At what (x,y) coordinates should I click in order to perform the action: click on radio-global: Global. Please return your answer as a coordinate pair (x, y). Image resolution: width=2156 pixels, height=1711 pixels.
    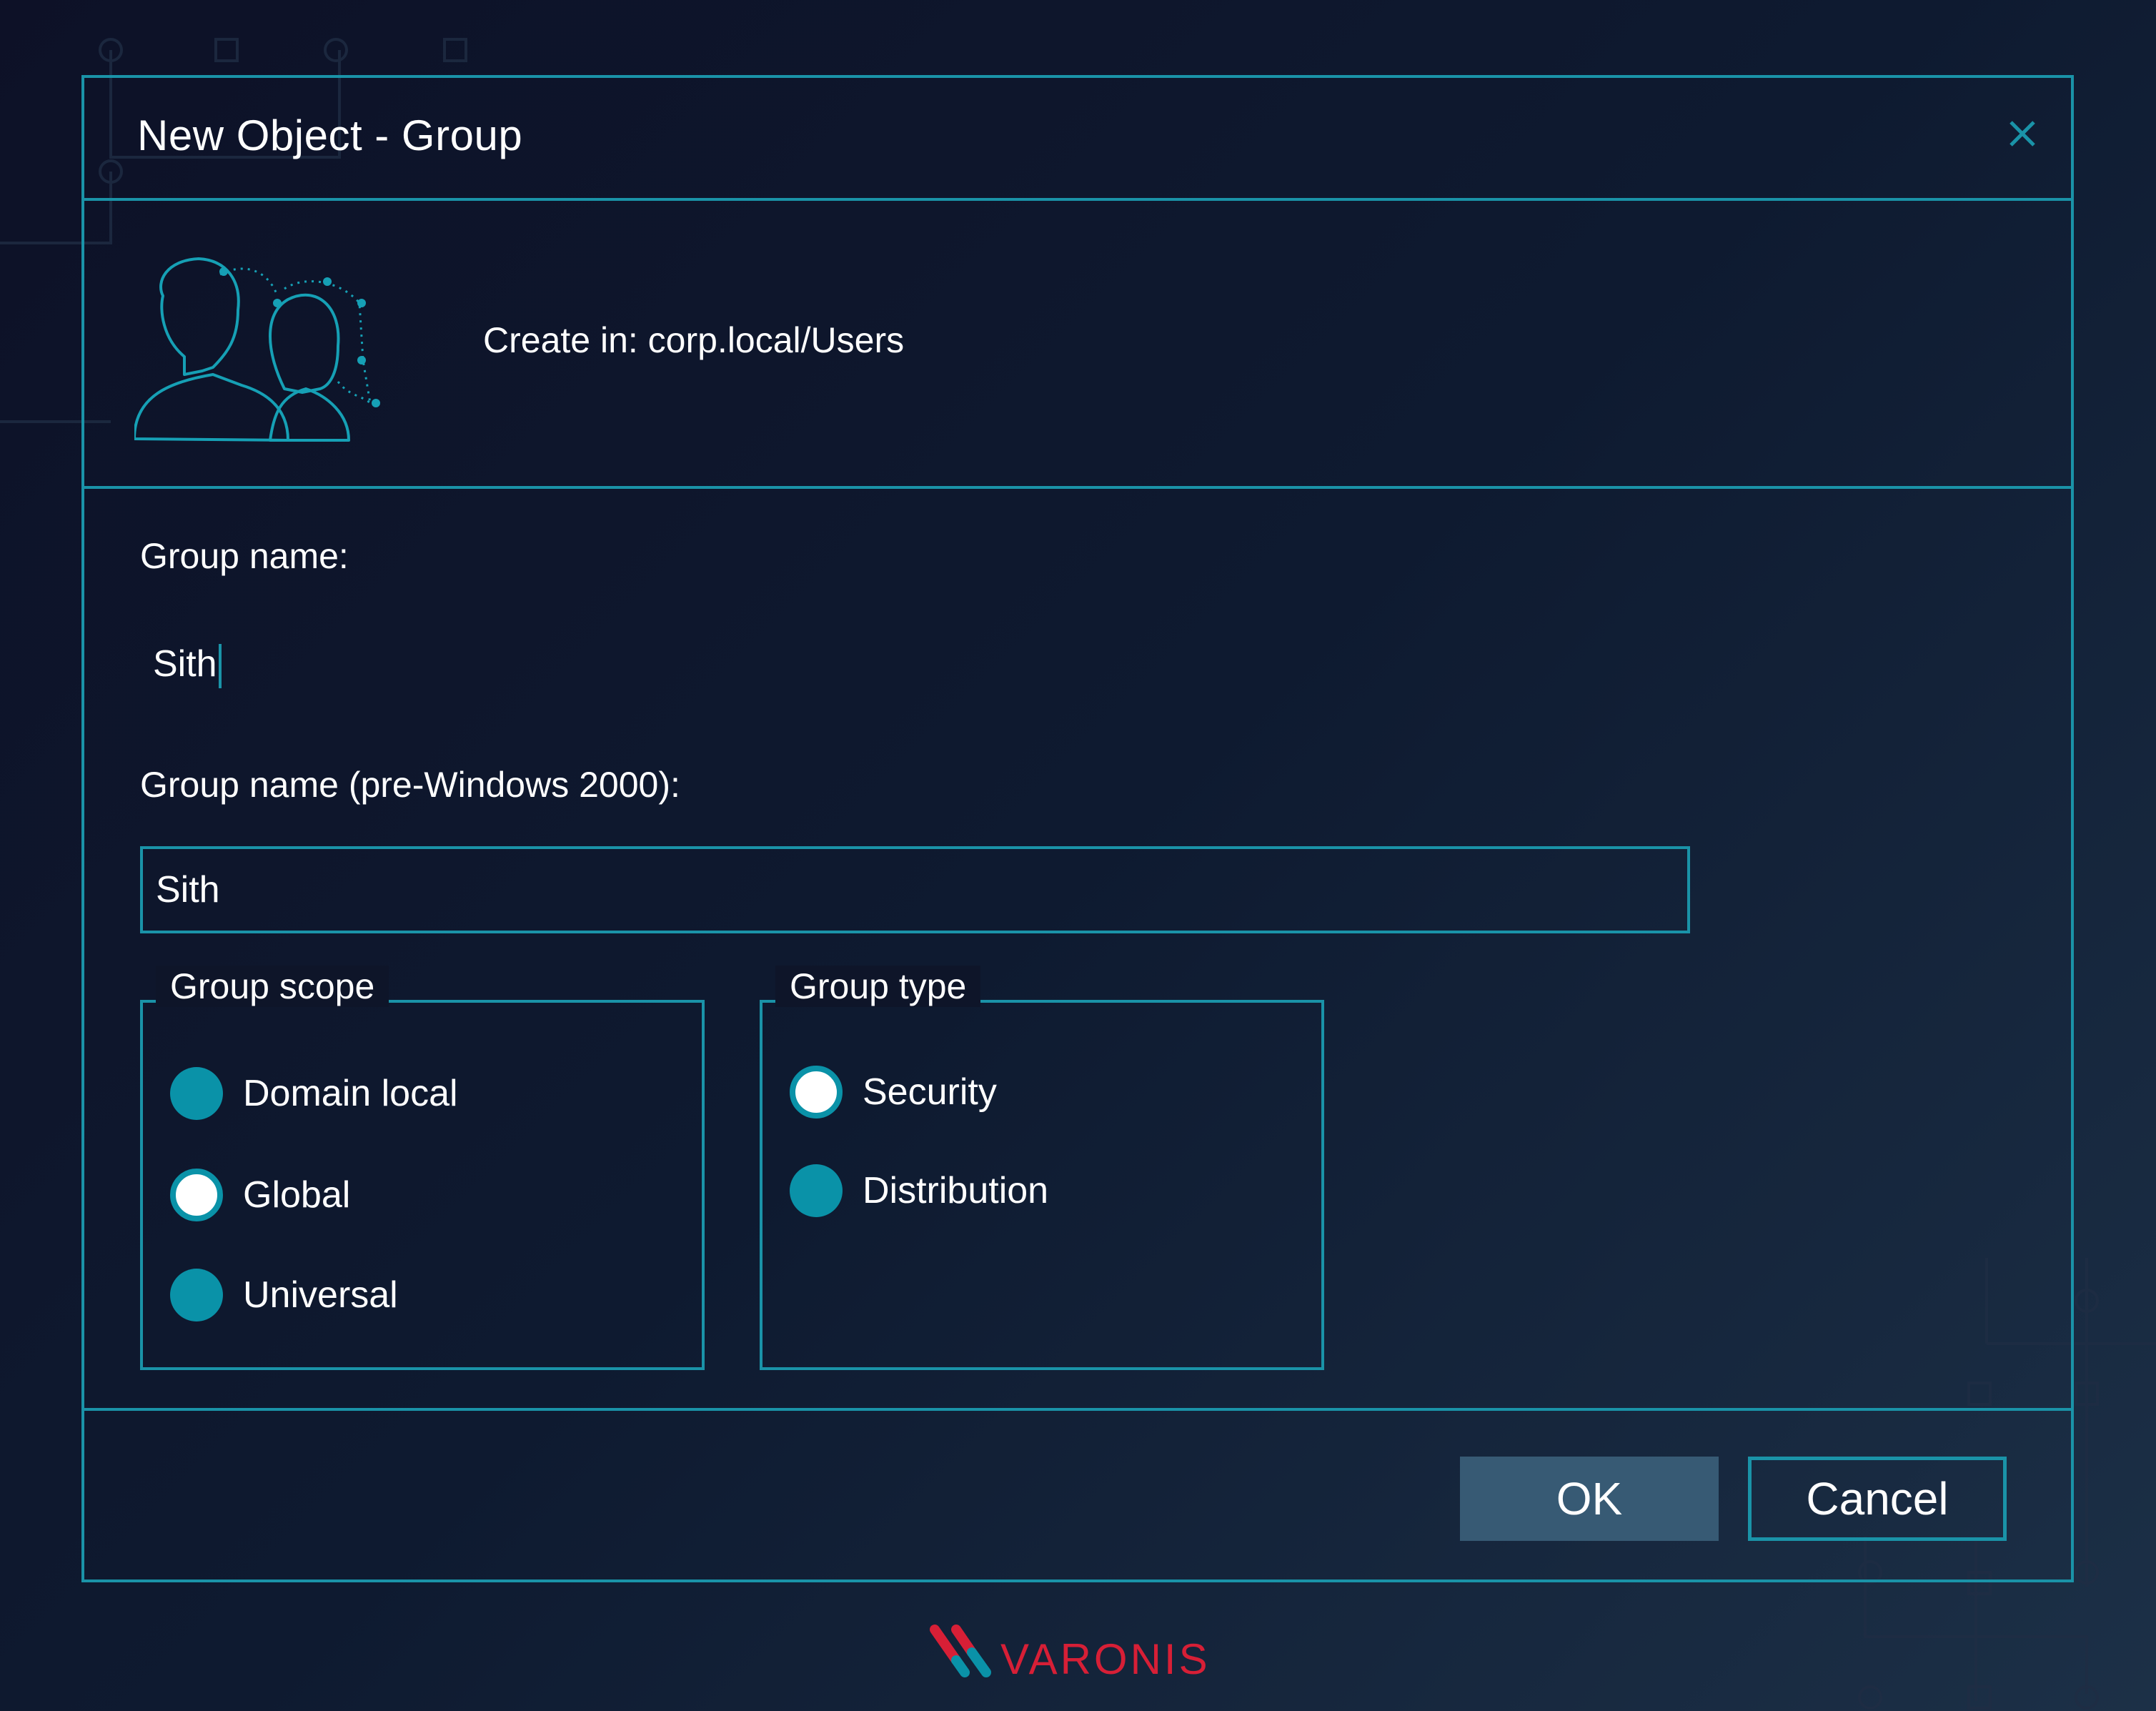
    Looking at the image, I should click on (260, 1195).